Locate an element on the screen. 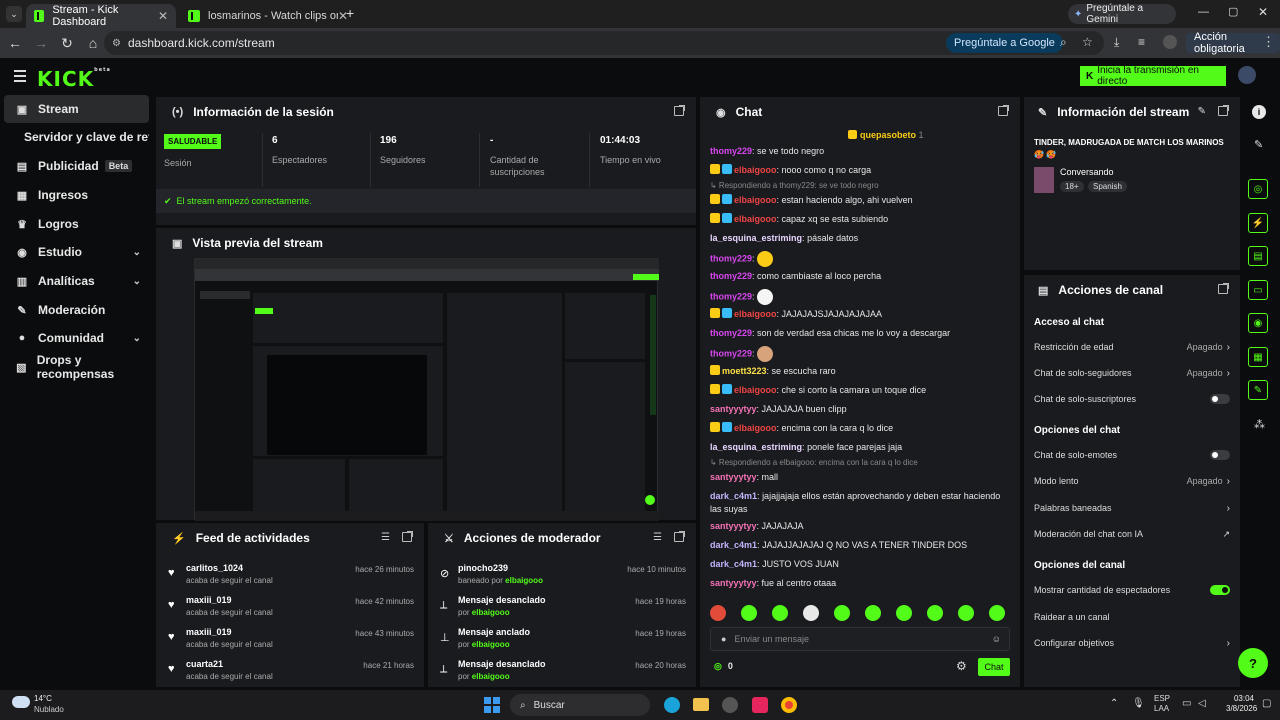  tiktok-icon is located at coordinates (760, 705).